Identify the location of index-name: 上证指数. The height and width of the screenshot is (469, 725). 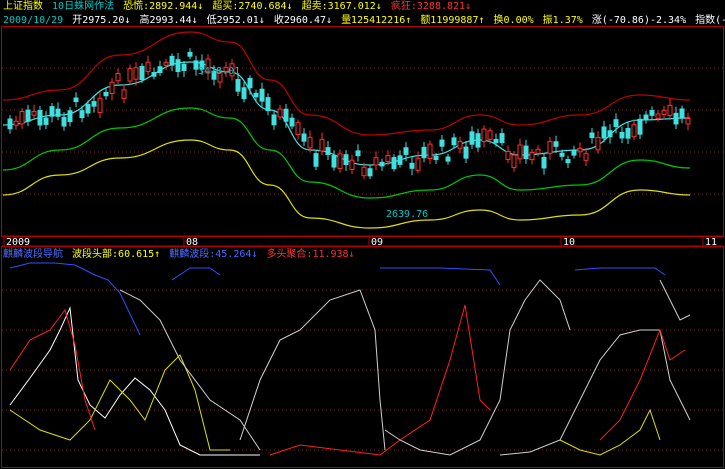
(23, 6).